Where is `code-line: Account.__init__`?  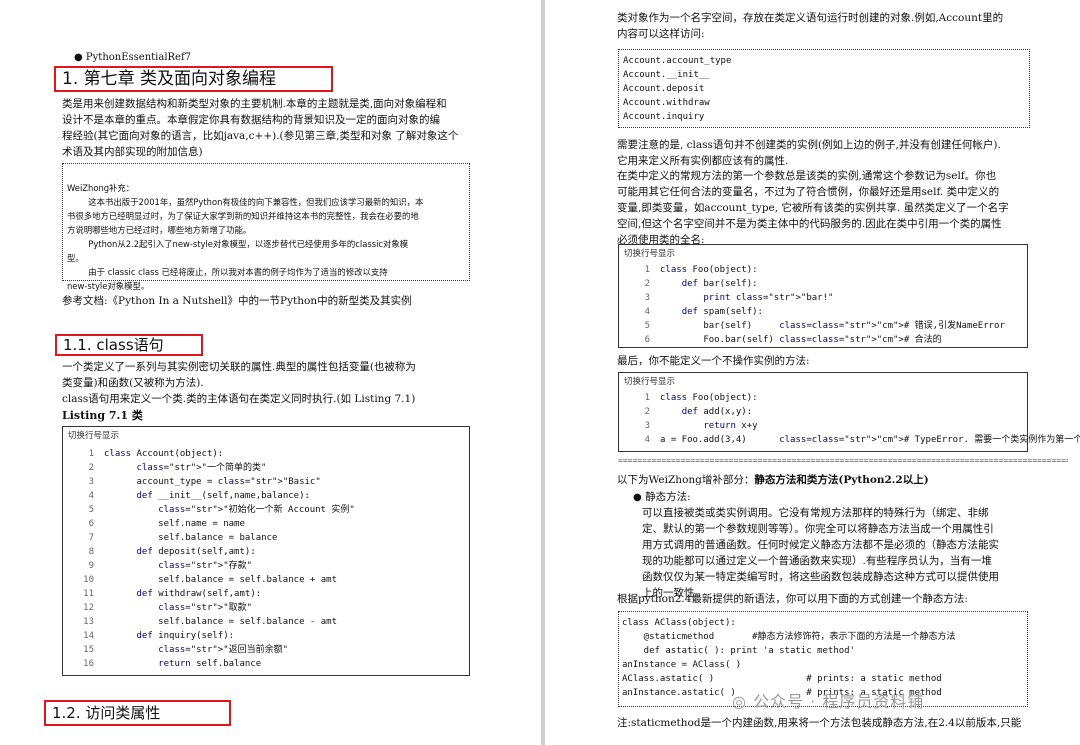 code-line: Account.__init__ is located at coordinates (666, 75).